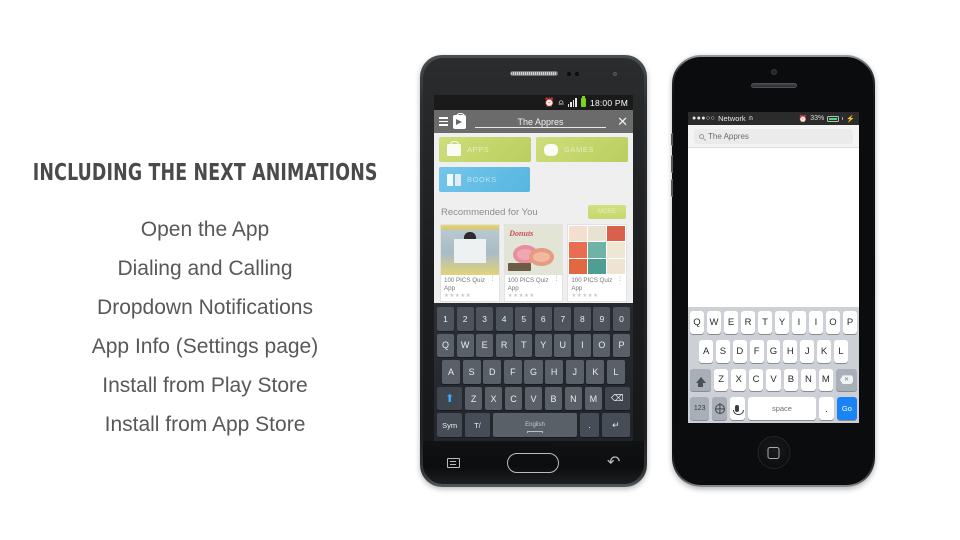 This screenshot has width=960, height=540. What do you see at coordinates (453, 462) in the screenshot?
I see `menu-icon` at bounding box center [453, 462].